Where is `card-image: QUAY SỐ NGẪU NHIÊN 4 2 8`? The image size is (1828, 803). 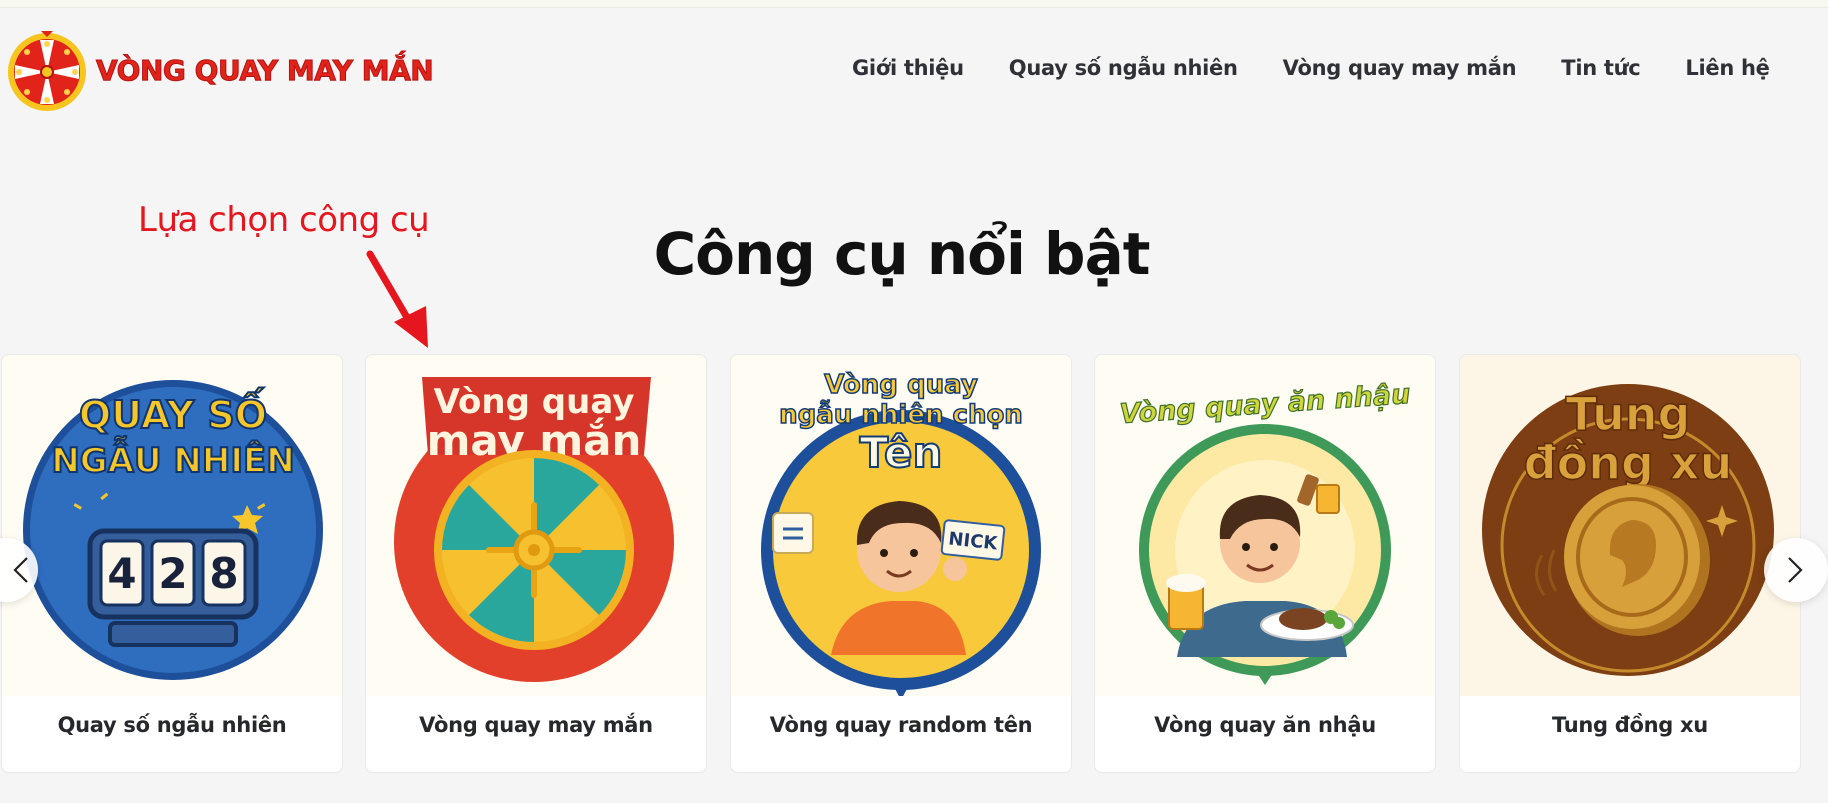
card-image: QUAY SỐ NGẪU NHIÊN 4 2 8 is located at coordinates (172, 525).